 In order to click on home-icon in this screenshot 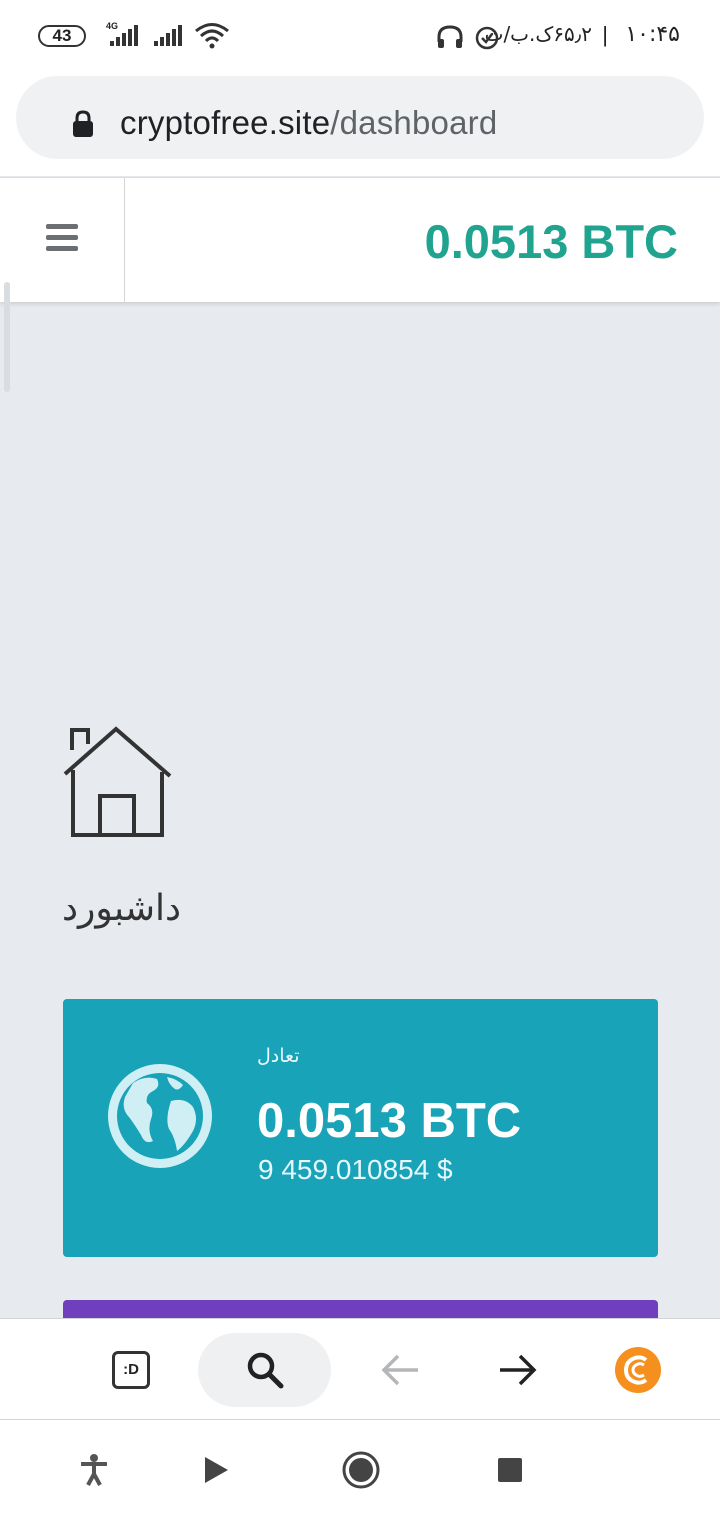, I will do `click(117, 781)`.